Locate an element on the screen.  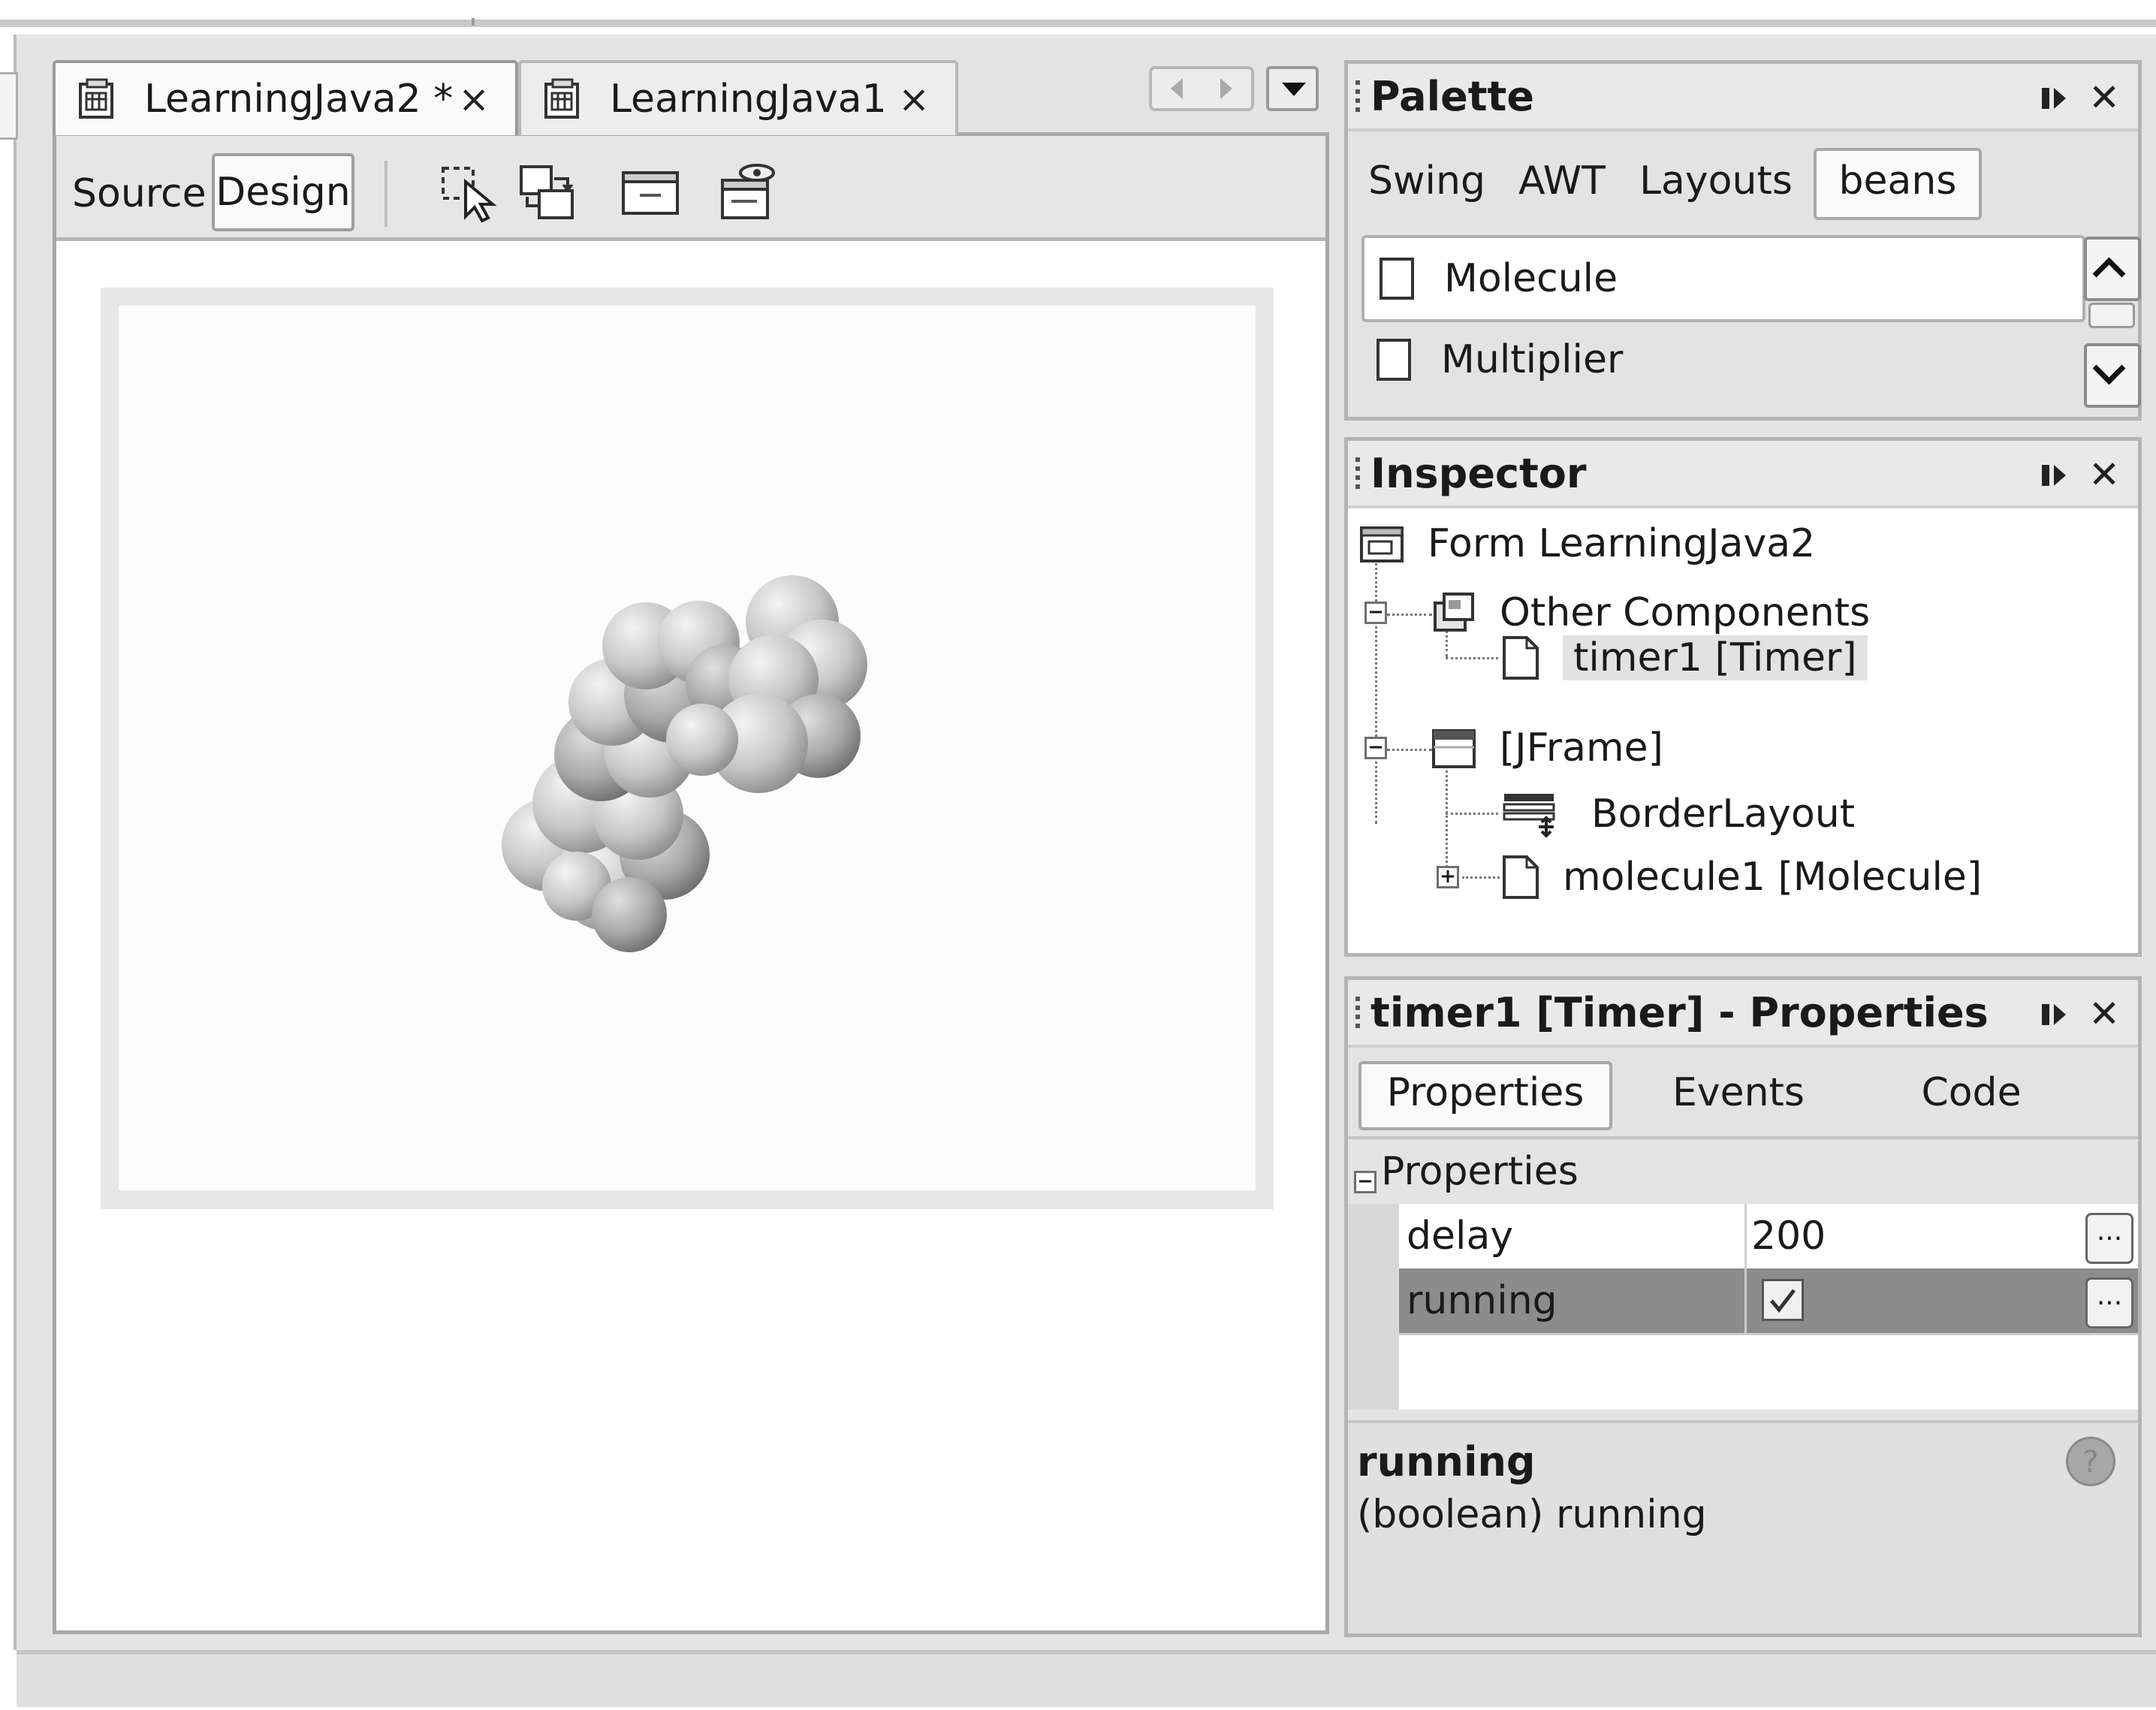
panel-title: Palette is located at coordinates (1452, 96).